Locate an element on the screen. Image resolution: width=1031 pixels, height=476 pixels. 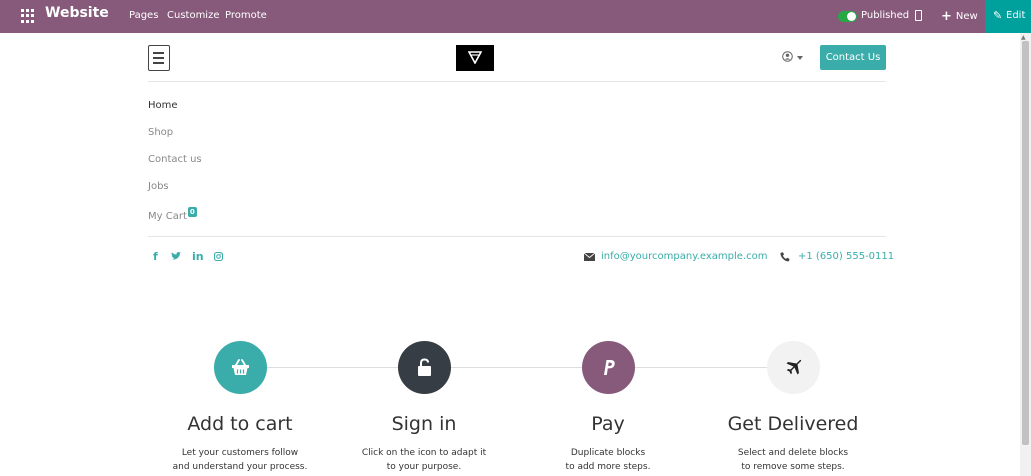
mobile-preview-icon is located at coordinates (918, 15).